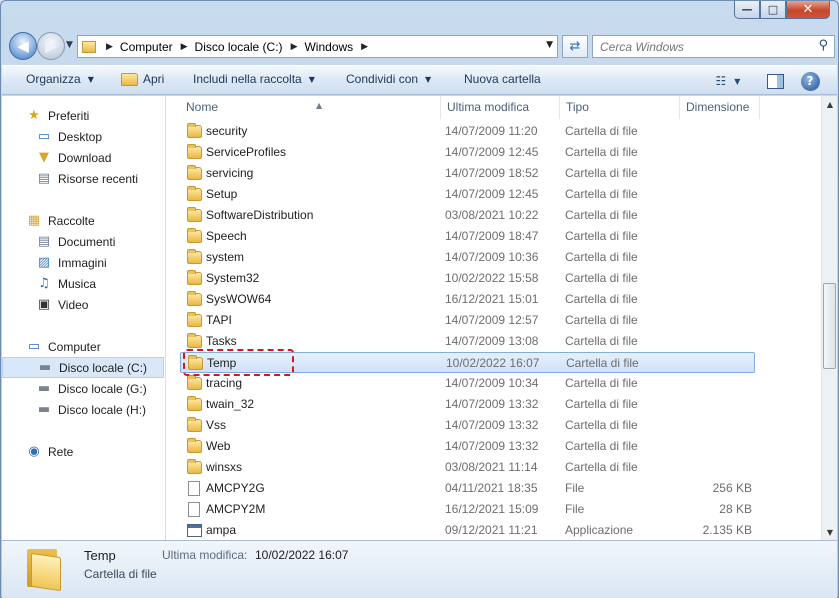 The image size is (839, 598). I want to click on minimize-button: —, so click(747, 10).